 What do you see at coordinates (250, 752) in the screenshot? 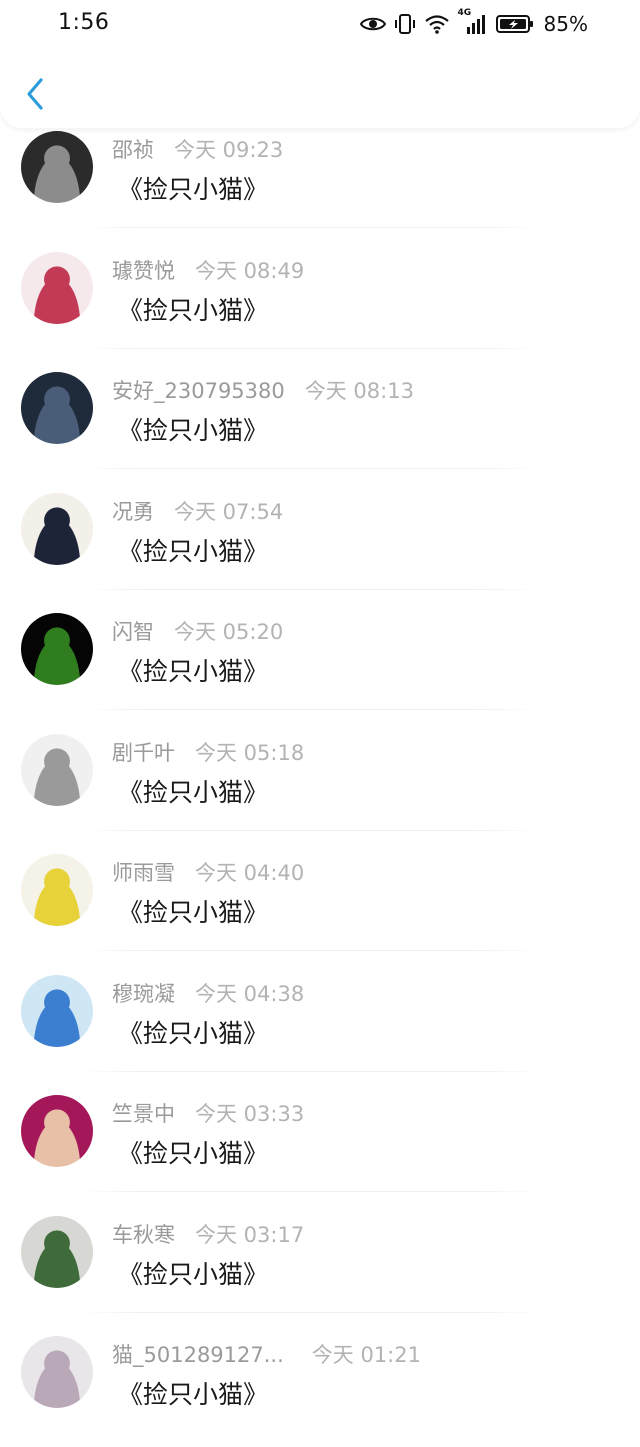
I see `comment-time: 今天 05:18` at bounding box center [250, 752].